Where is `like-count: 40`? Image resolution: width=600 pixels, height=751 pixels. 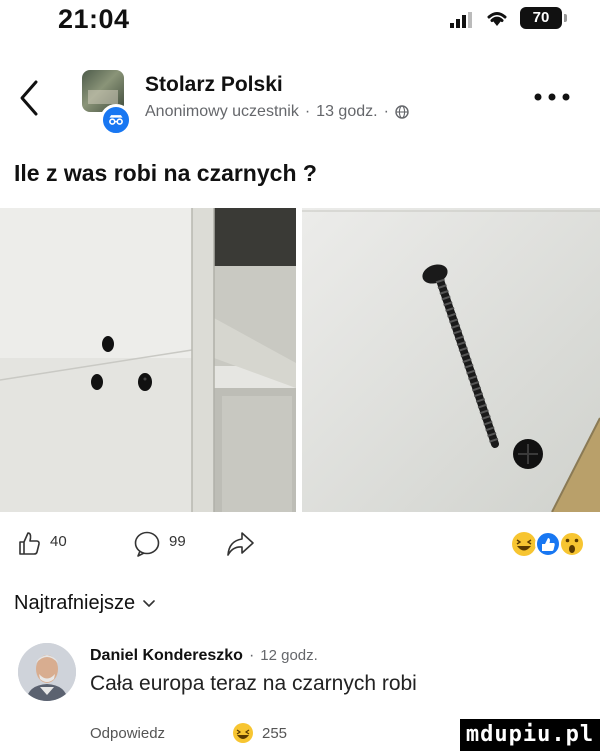 like-count: 40 is located at coordinates (58, 541).